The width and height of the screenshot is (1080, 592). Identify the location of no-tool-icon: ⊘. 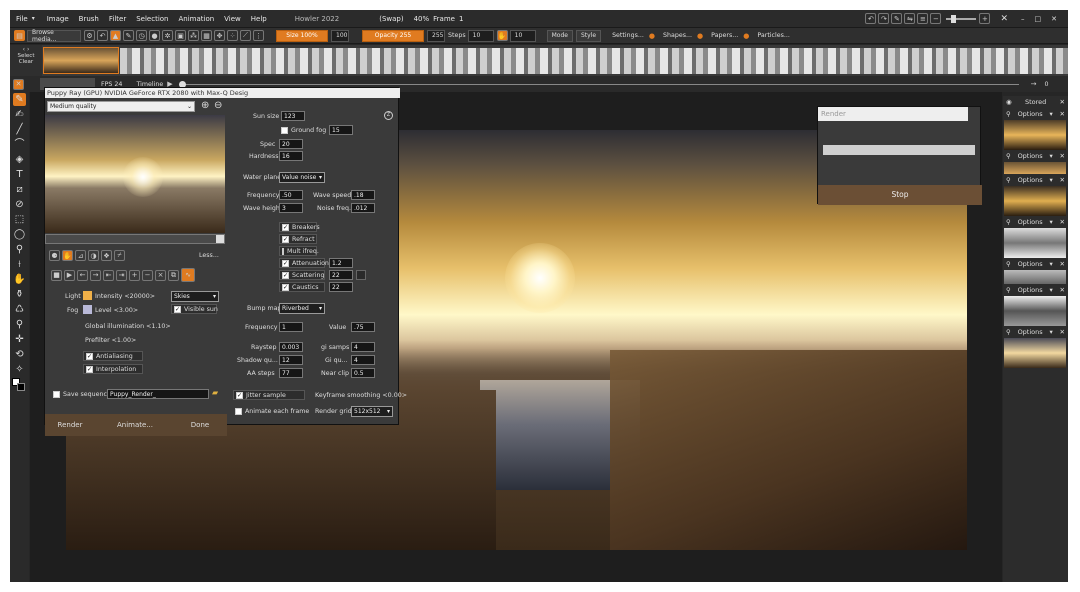
(19, 204).